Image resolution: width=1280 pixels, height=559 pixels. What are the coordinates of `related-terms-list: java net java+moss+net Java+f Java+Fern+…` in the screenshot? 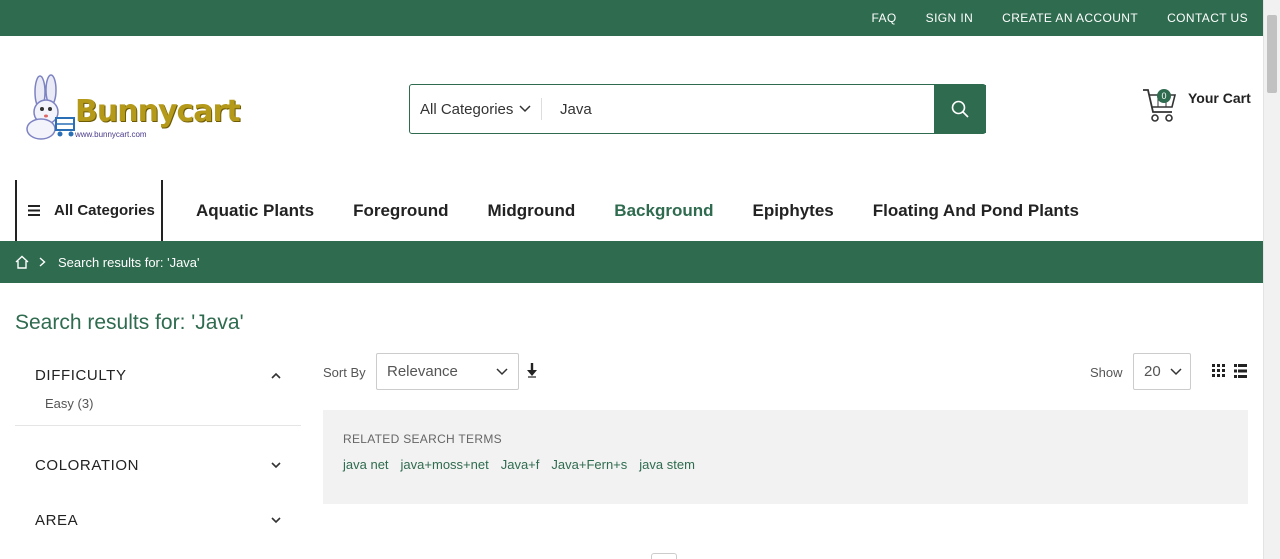 It's located at (785, 464).